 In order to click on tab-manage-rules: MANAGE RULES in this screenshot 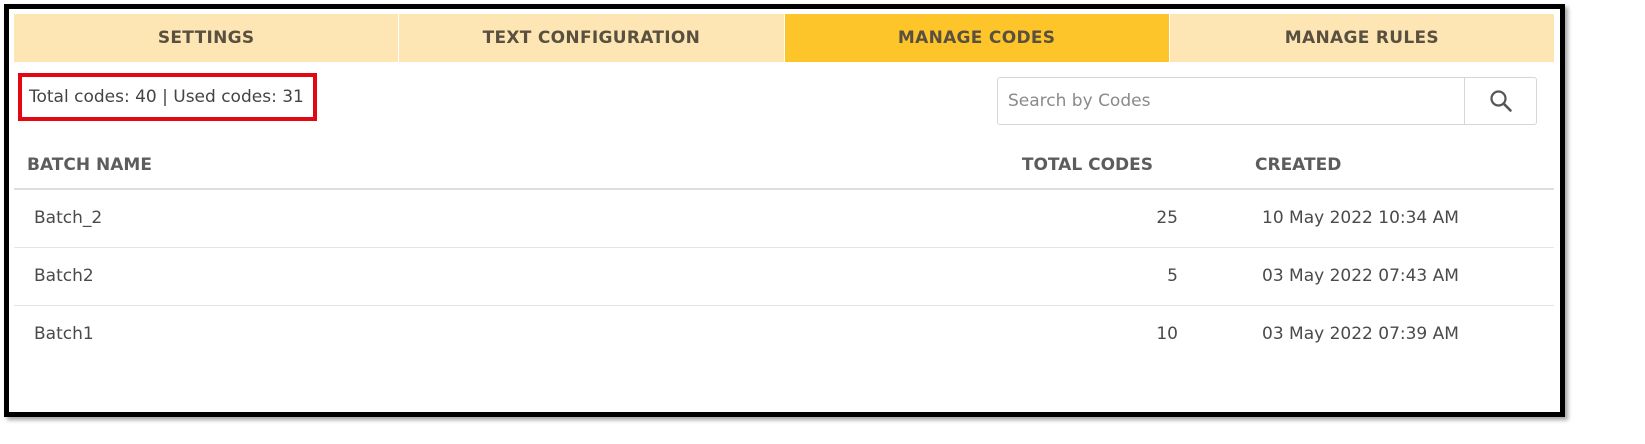, I will do `click(1361, 38)`.